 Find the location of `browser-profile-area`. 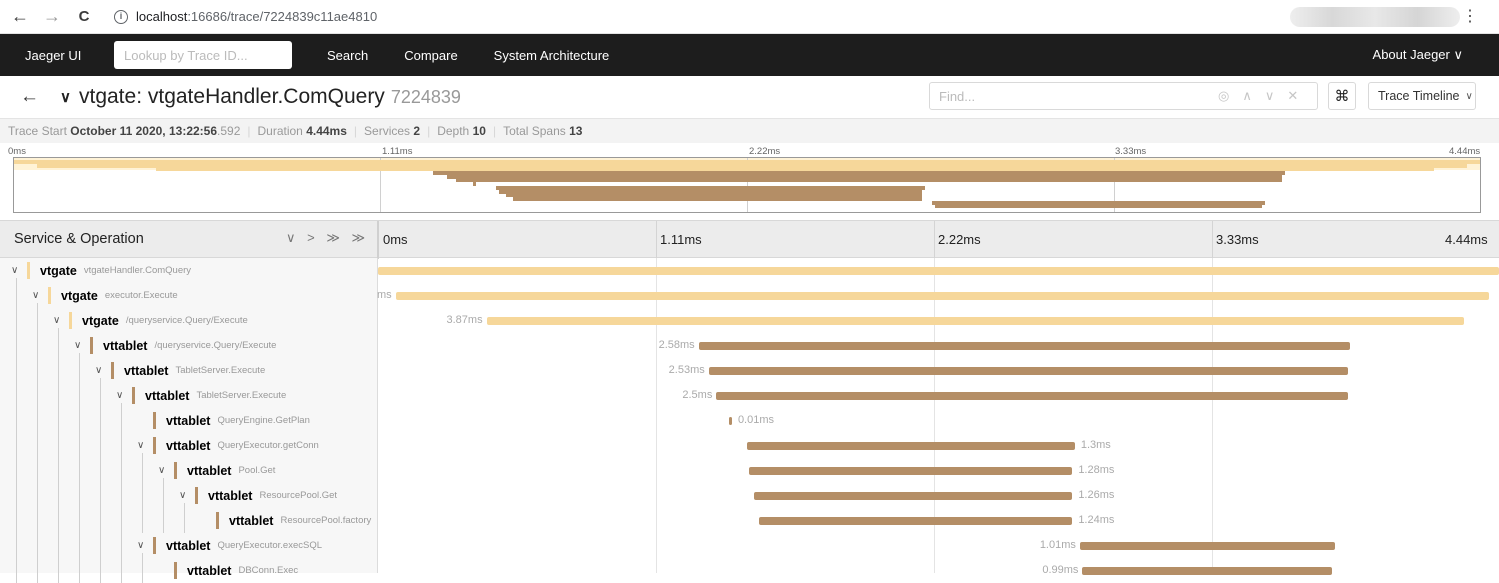

browser-profile-area is located at coordinates (1375, 17).